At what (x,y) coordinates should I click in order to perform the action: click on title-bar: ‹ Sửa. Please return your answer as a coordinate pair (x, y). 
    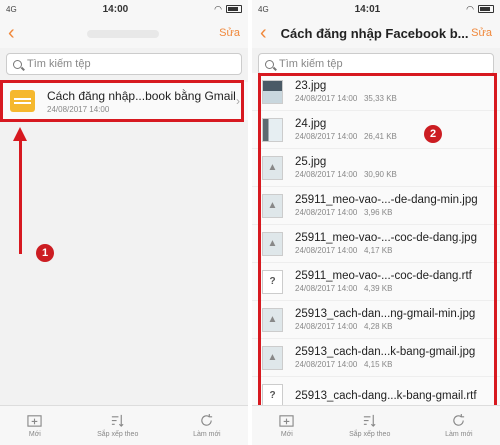
    Looking at the image, I should click on (124, 33).